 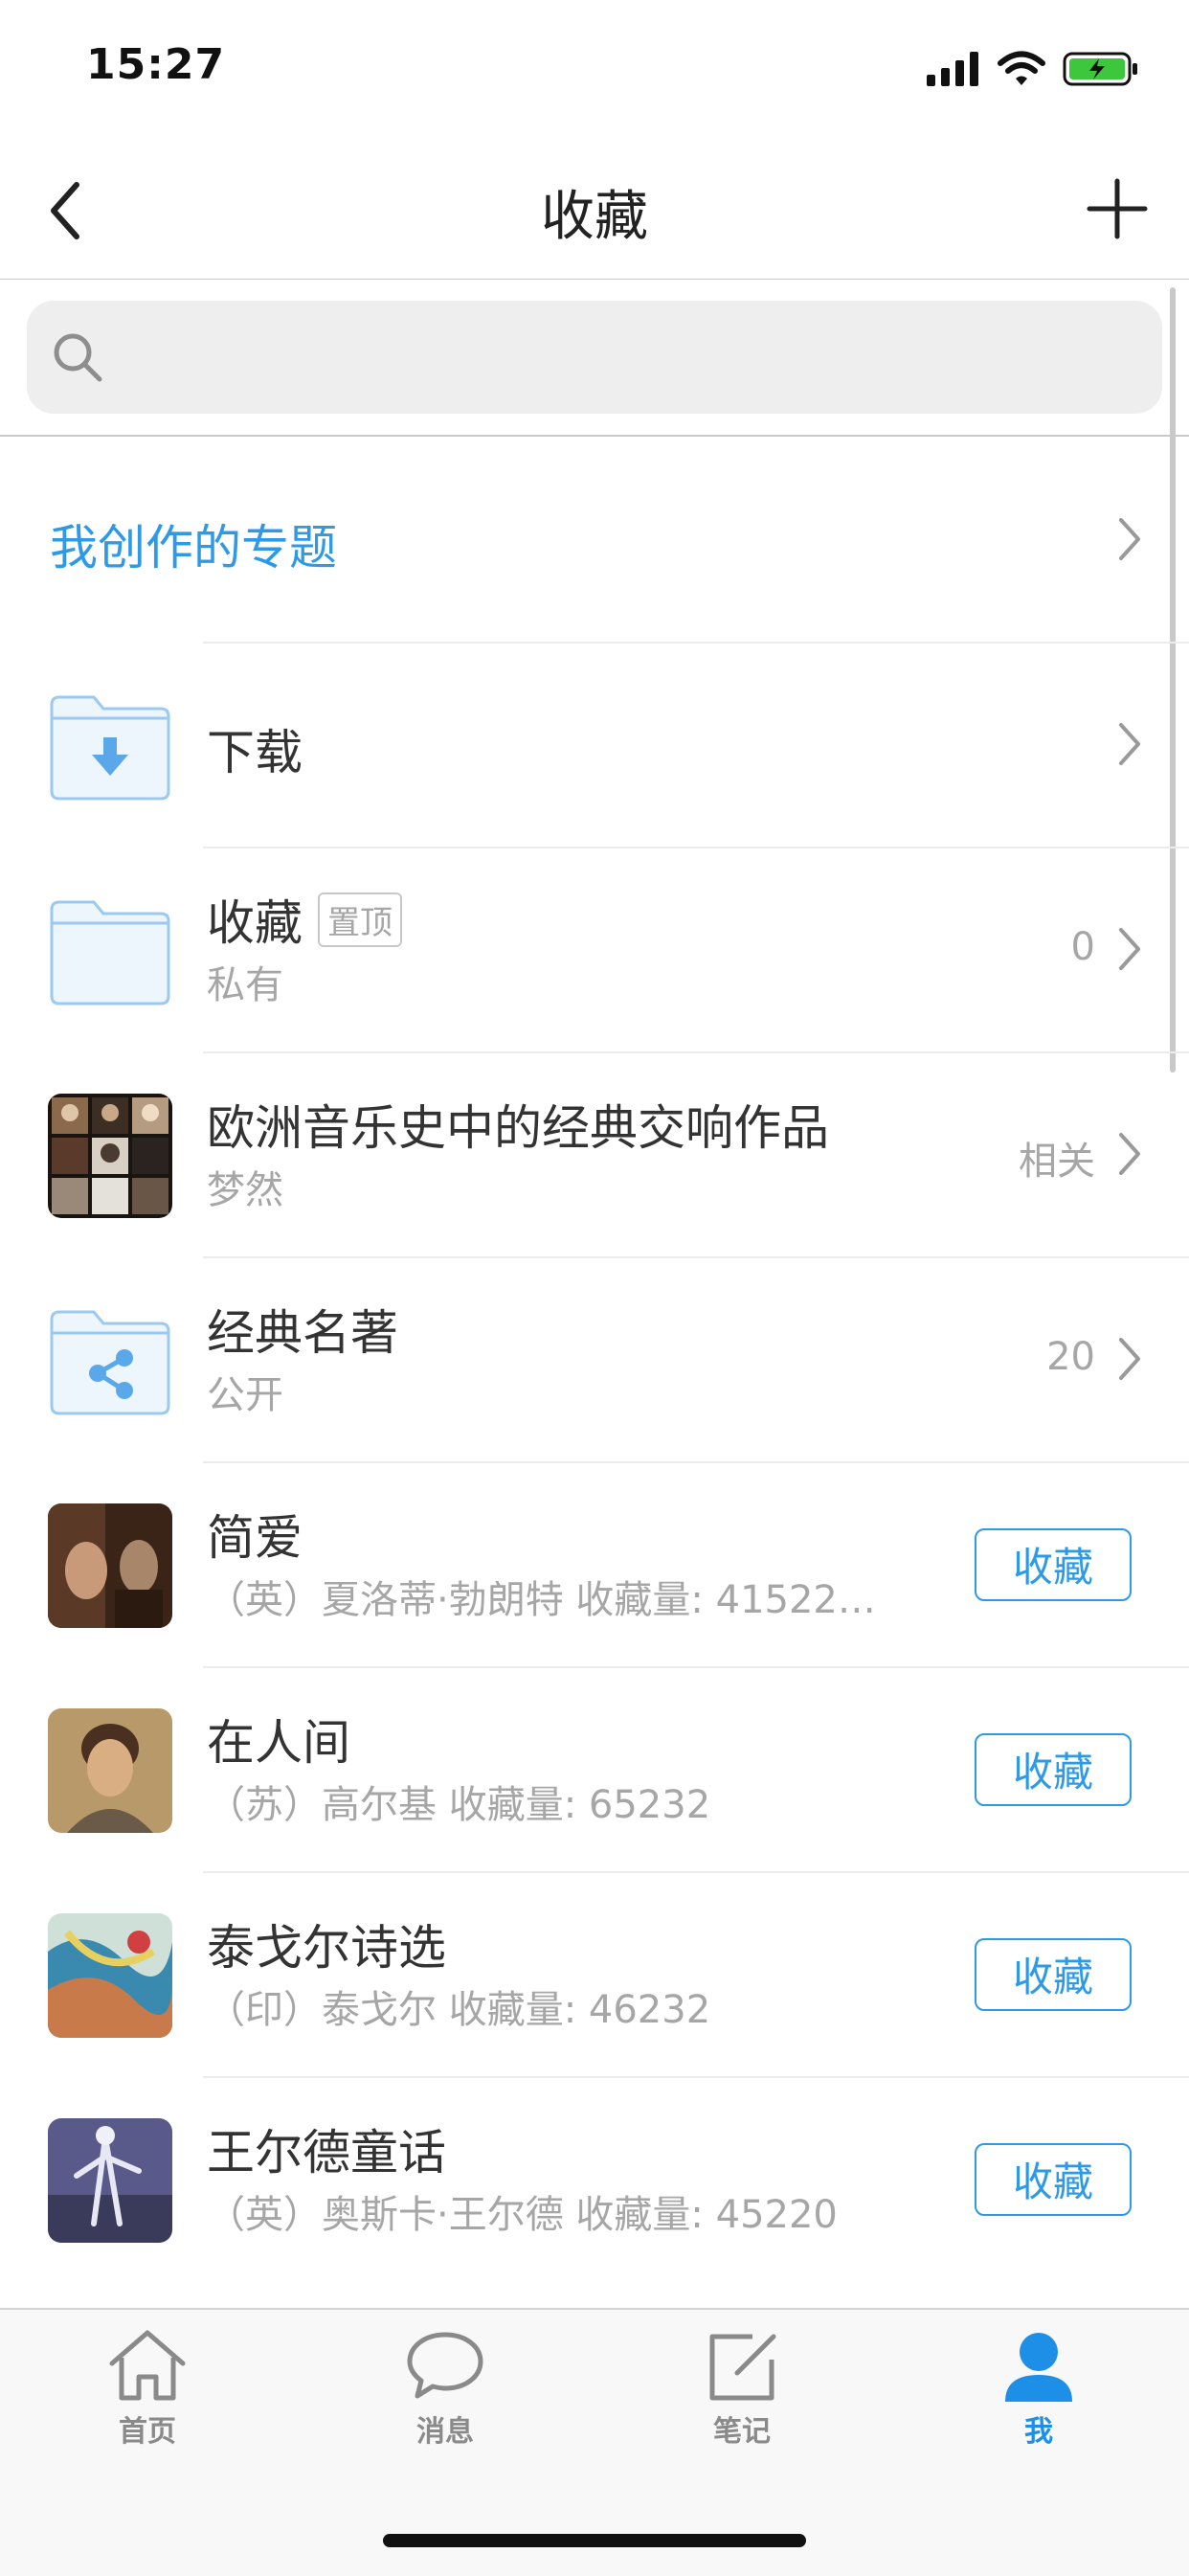 What do you see at coordinates (110, 953) in the screenshot?
I see `folder-icon` at bounding box center [110, 953].